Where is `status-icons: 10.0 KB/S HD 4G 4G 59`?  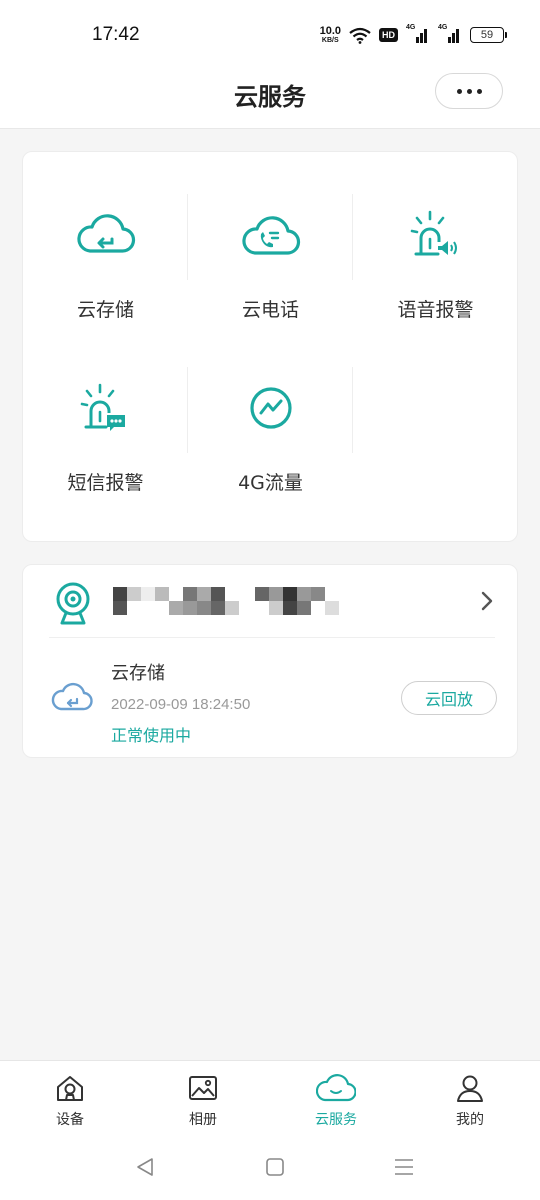 status-icons: 10.0 KB/S HD 4G 4G 59 is located at coordinates (413, 35).